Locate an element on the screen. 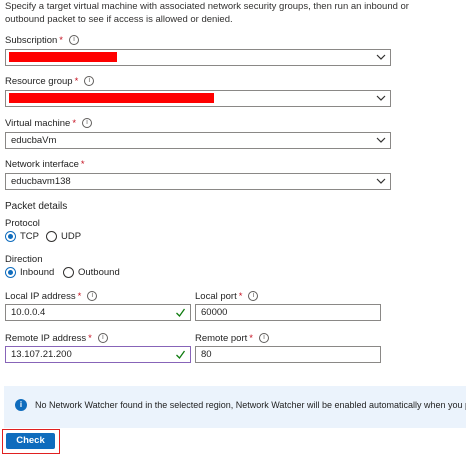  remote-ip-value: 13.107.21.200 is located at coordinates (41, 354).